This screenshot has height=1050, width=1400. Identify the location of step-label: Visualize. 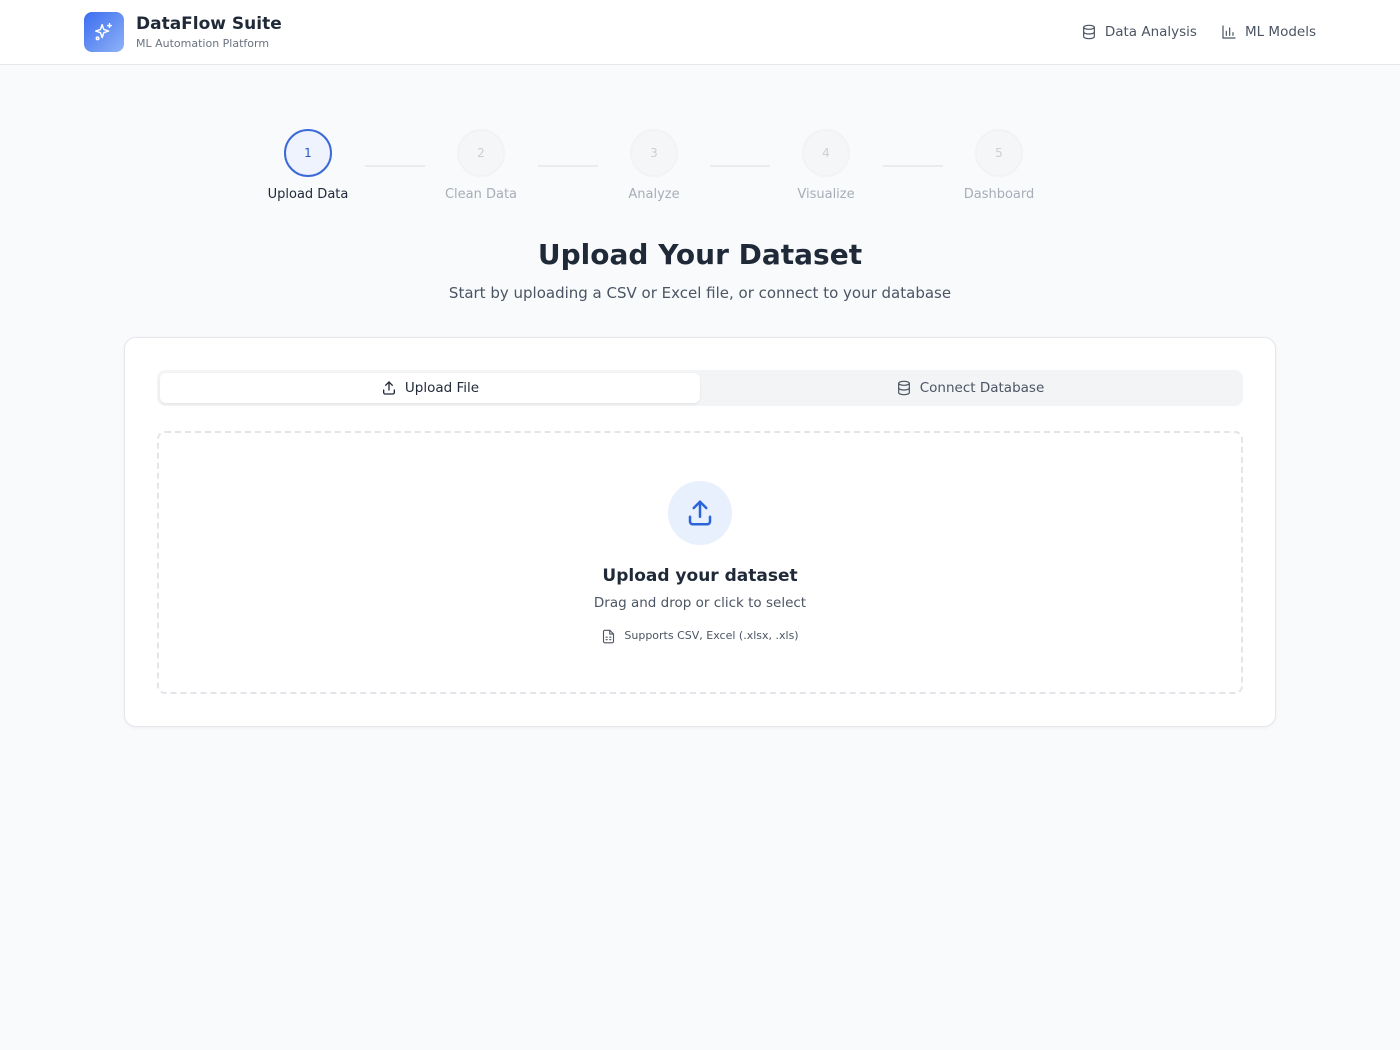
(826, 194).